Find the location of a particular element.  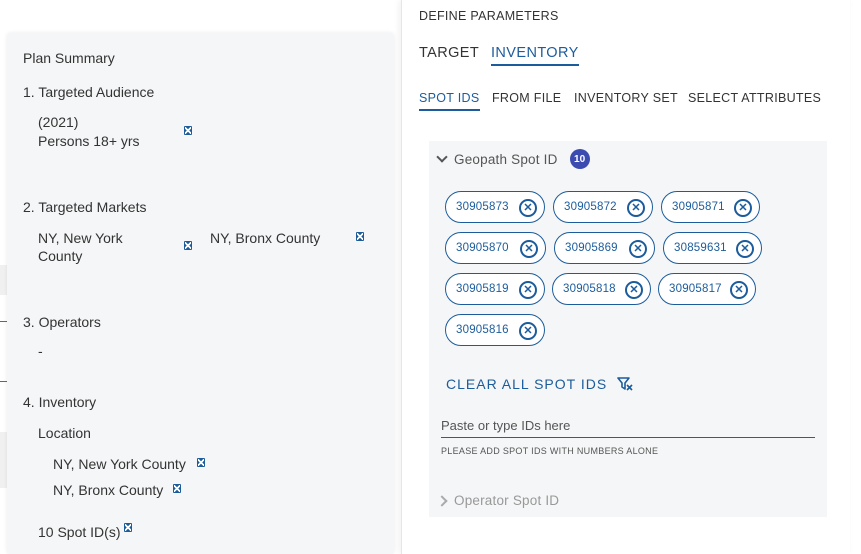

operator-section-label: Operator Spot ID is located at coordinates (507, 500).